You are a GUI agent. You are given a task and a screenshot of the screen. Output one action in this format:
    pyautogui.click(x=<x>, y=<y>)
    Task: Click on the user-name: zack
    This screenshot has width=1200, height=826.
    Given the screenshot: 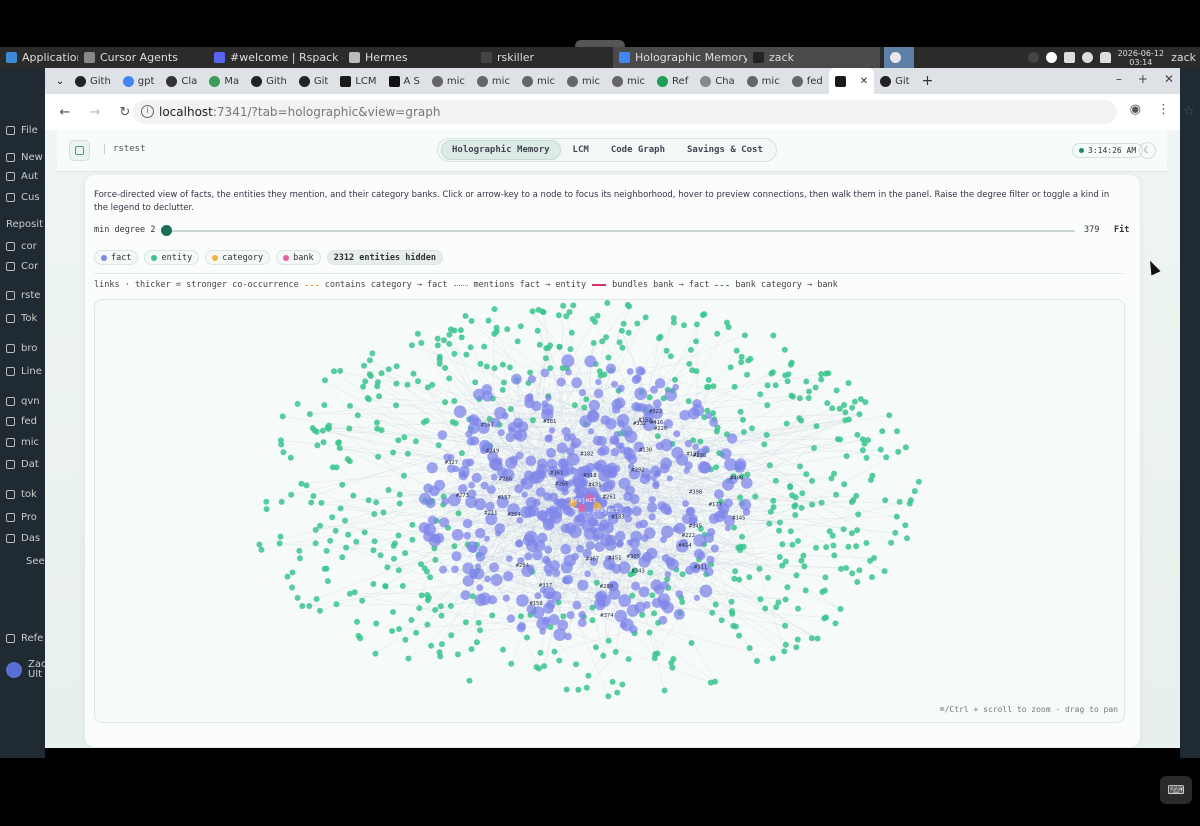 What is the action you would take?
    pyautogui.click(x=1183, y=57)
    